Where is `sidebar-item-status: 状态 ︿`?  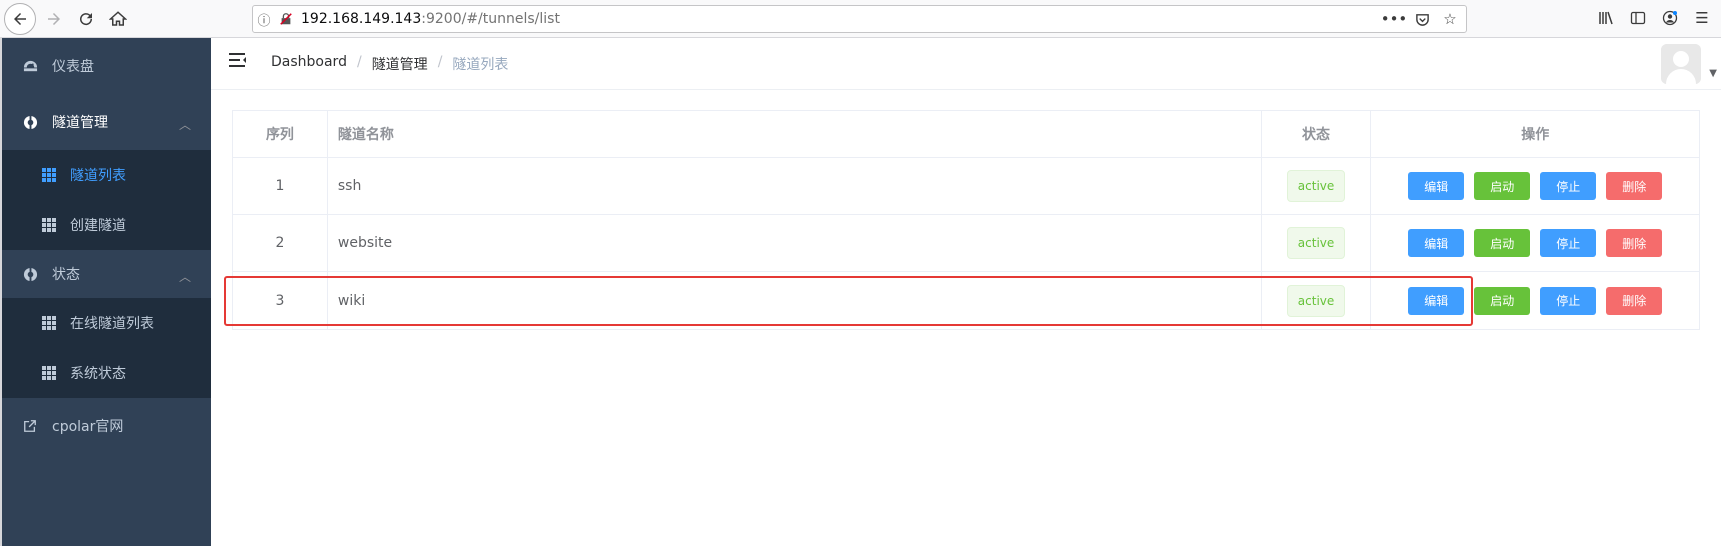 sidebar-item-status: 状态 ︿ is located at coordinates (106, 274).